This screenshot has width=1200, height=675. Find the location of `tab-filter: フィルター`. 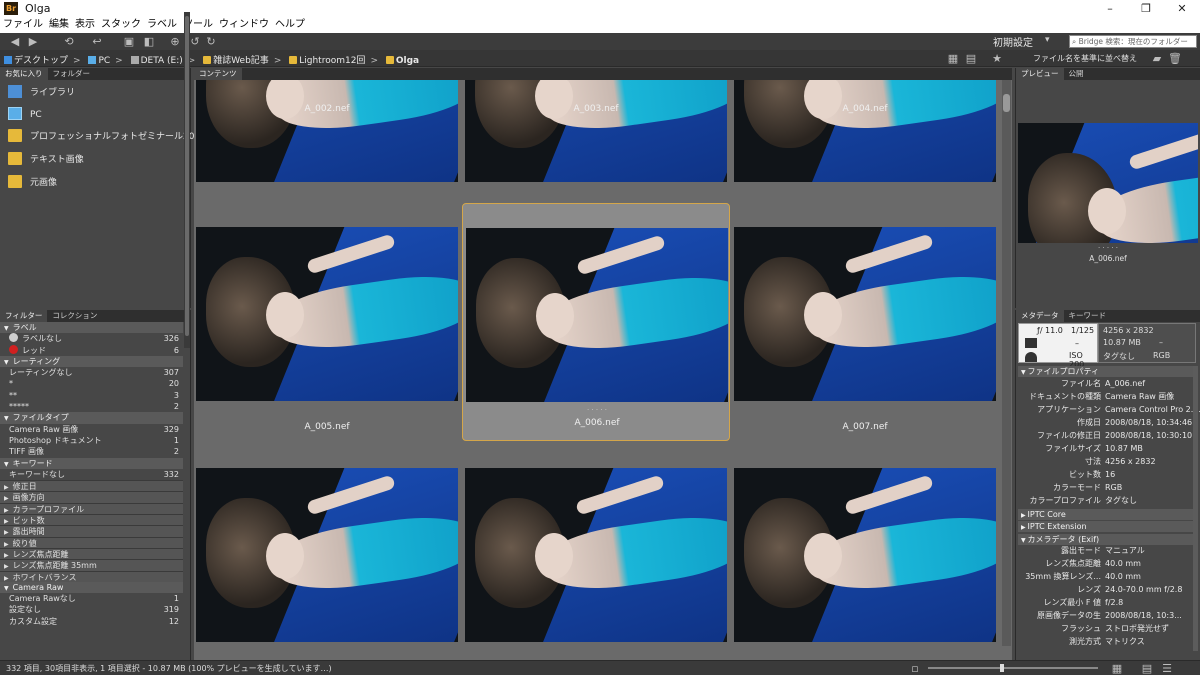

tab-filter: フィルター is located at coordinates (24, 316).